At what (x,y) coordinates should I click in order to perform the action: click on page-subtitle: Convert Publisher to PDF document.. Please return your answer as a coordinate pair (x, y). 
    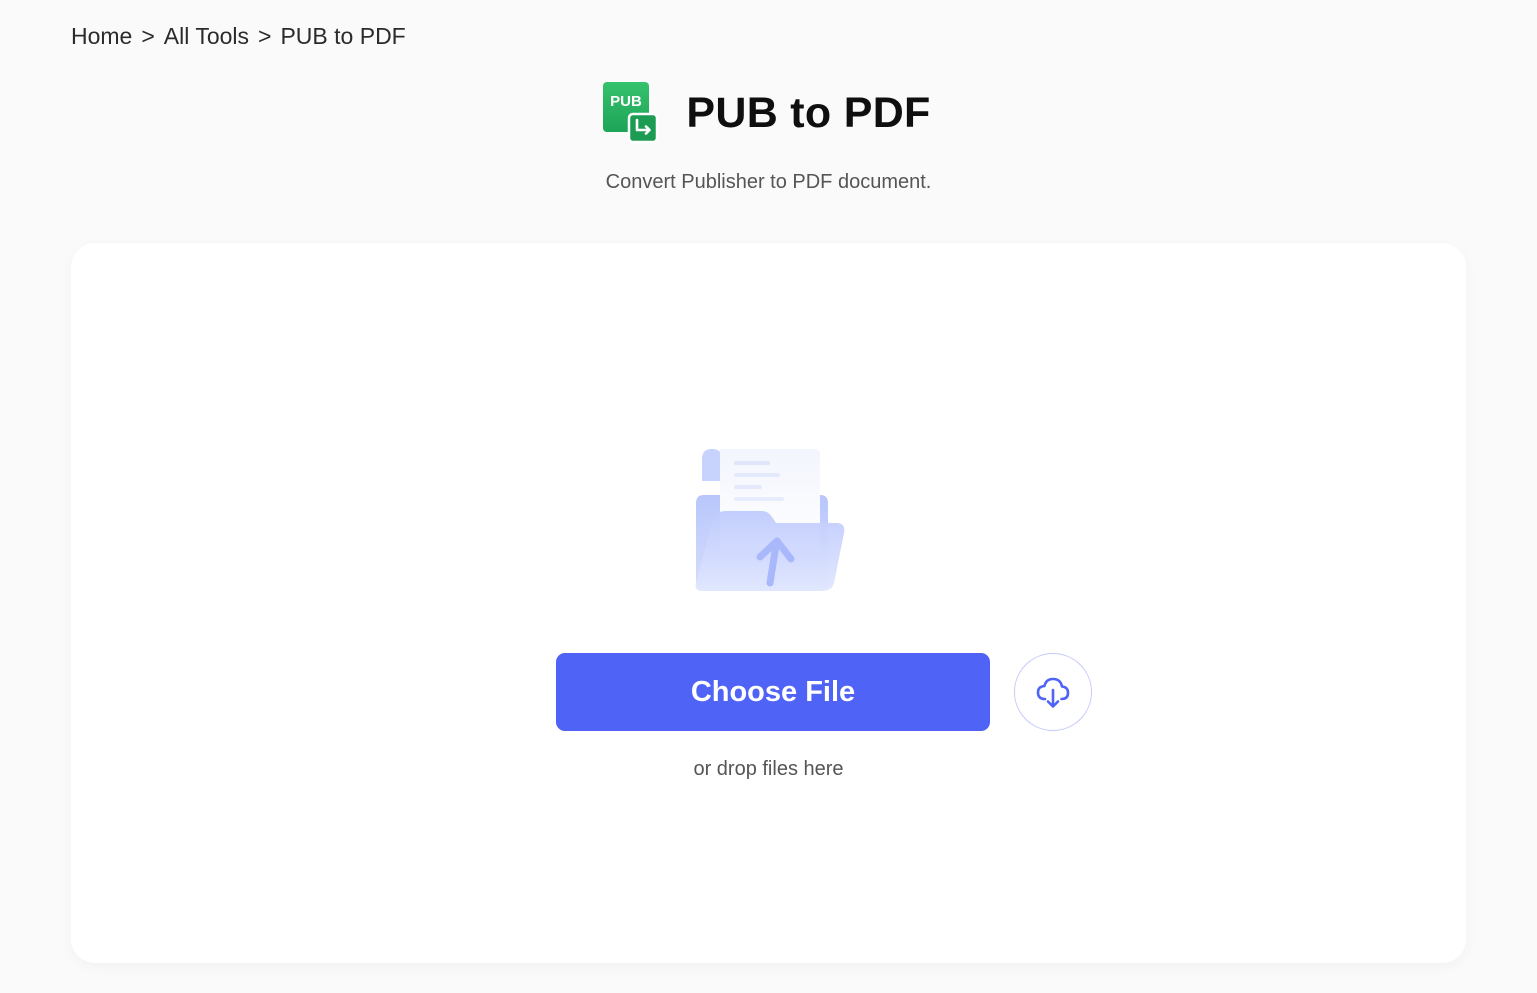
    Looking at the image, I should click on (768, 182).